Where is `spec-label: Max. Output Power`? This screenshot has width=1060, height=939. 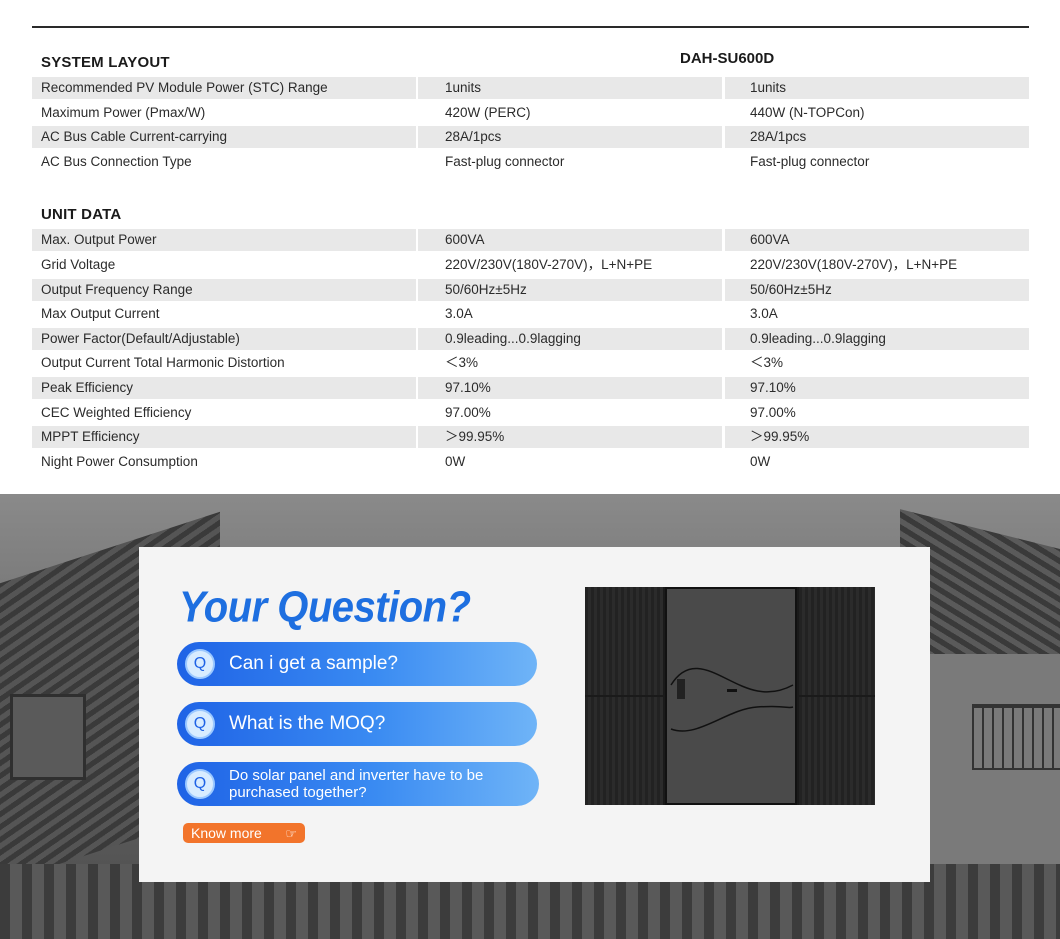 spec-label: Max. Output Power is located at coordinates (99, 240).